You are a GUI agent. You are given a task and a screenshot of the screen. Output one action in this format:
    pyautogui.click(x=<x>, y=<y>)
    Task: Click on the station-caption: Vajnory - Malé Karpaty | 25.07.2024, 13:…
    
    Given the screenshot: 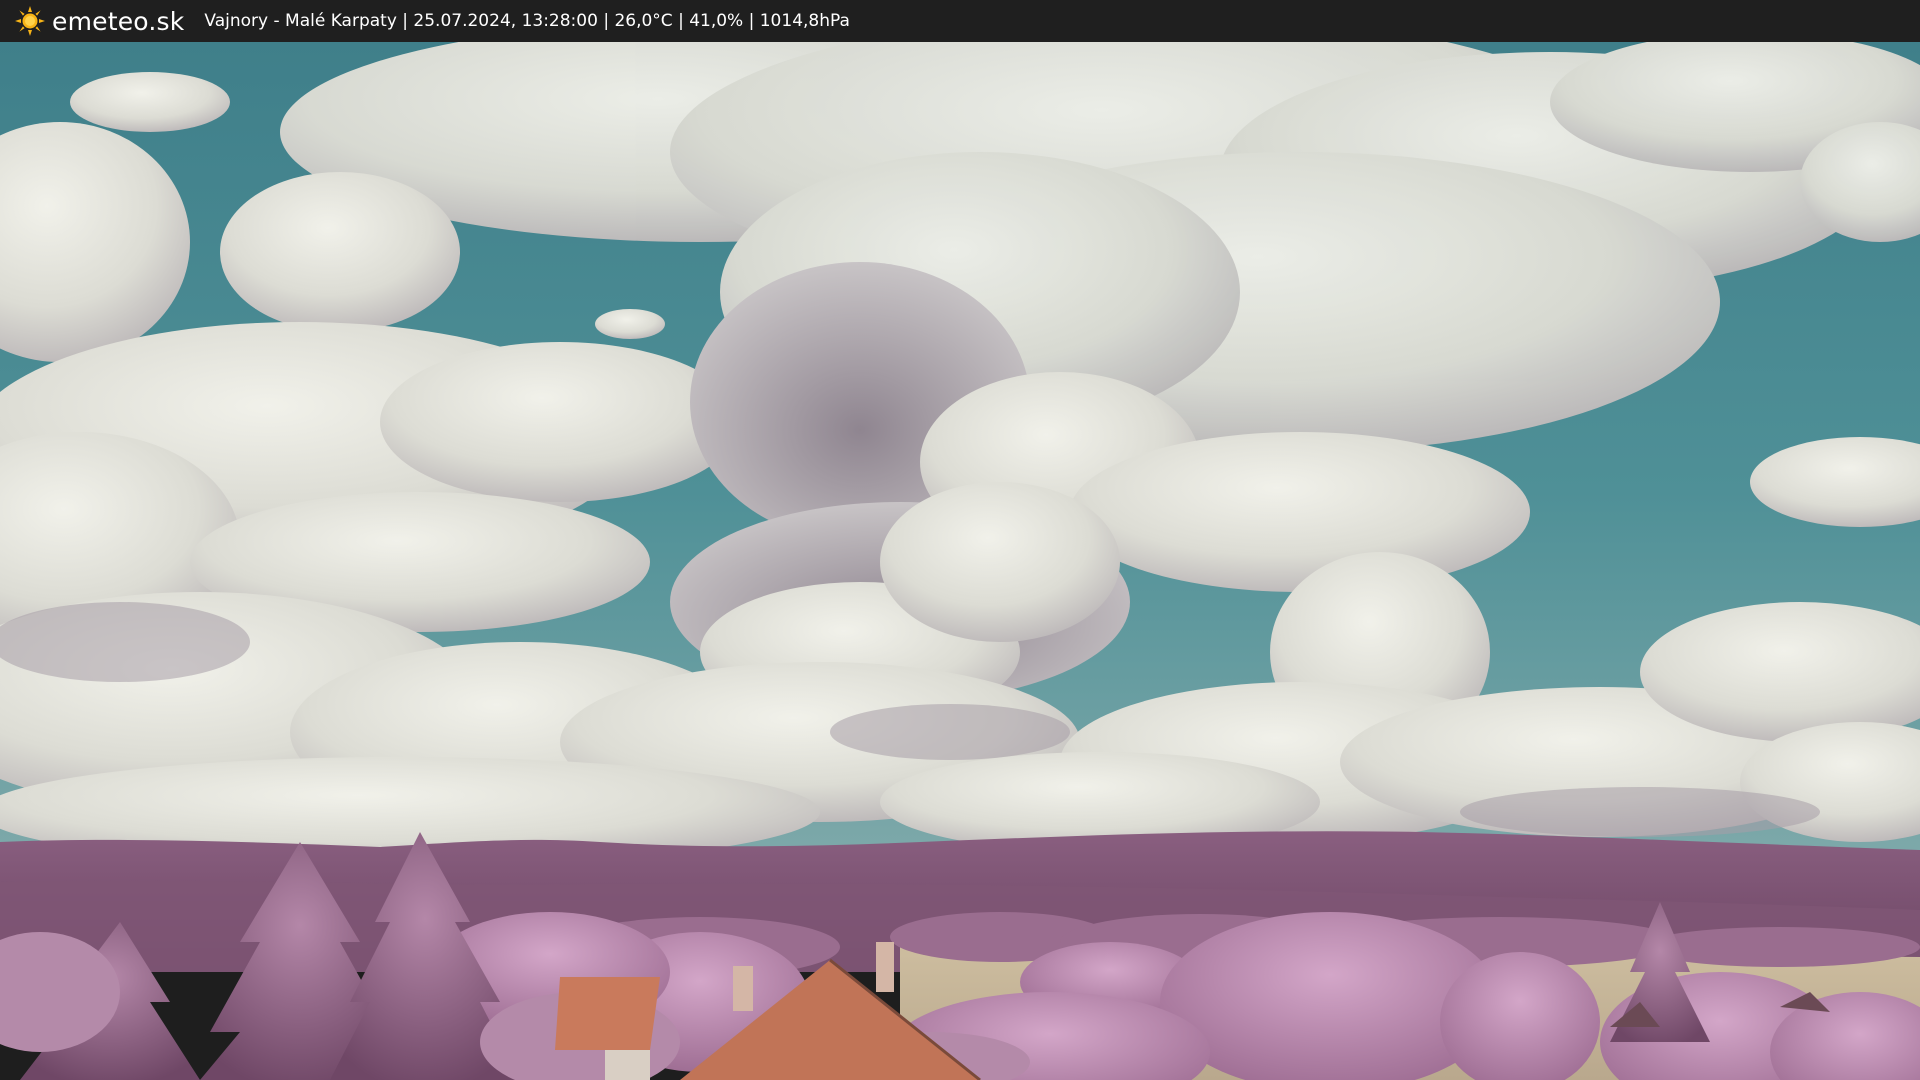 What is the action you would take?
    pyautogui.click(x=527, y=21)
    